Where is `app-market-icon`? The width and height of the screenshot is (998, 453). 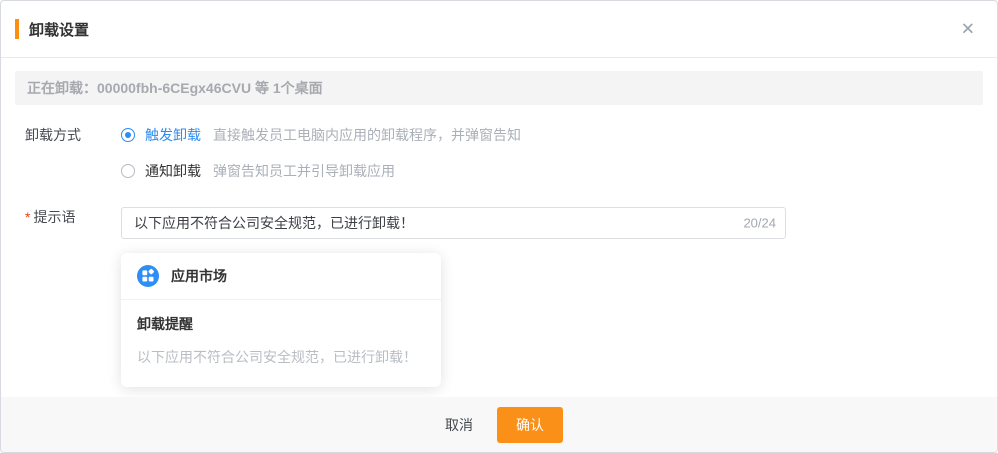 app-market-icon is located at coordinates (148, 276).